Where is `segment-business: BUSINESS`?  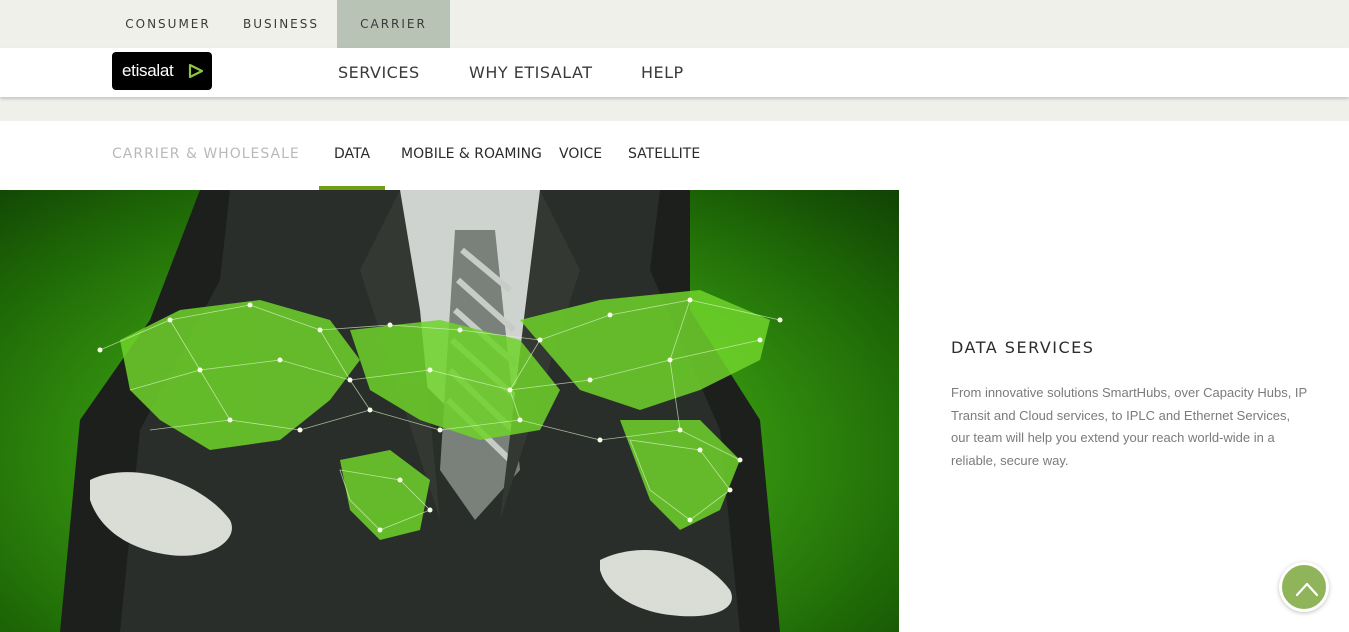 segment-business: BUSINESS is located at coordinates (281, 24).